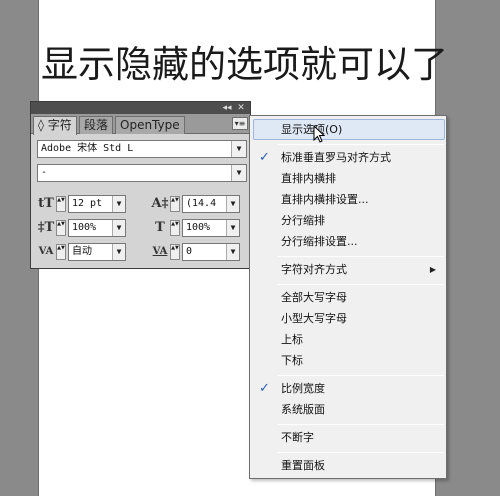  I want to click on menu-item-show-options: 显示选项(O), so click(311, 130).